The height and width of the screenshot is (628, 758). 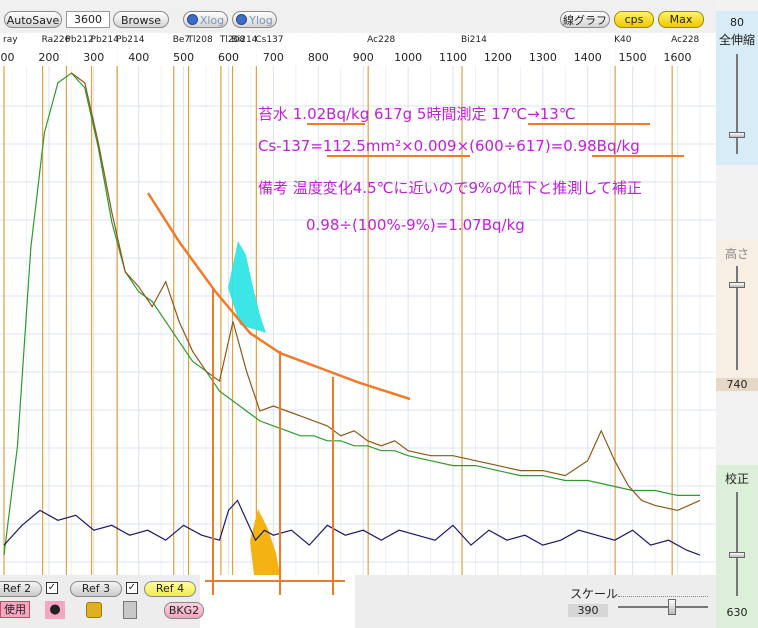 I want to click on x-tick-label: 600, so click(x=228, y=57).